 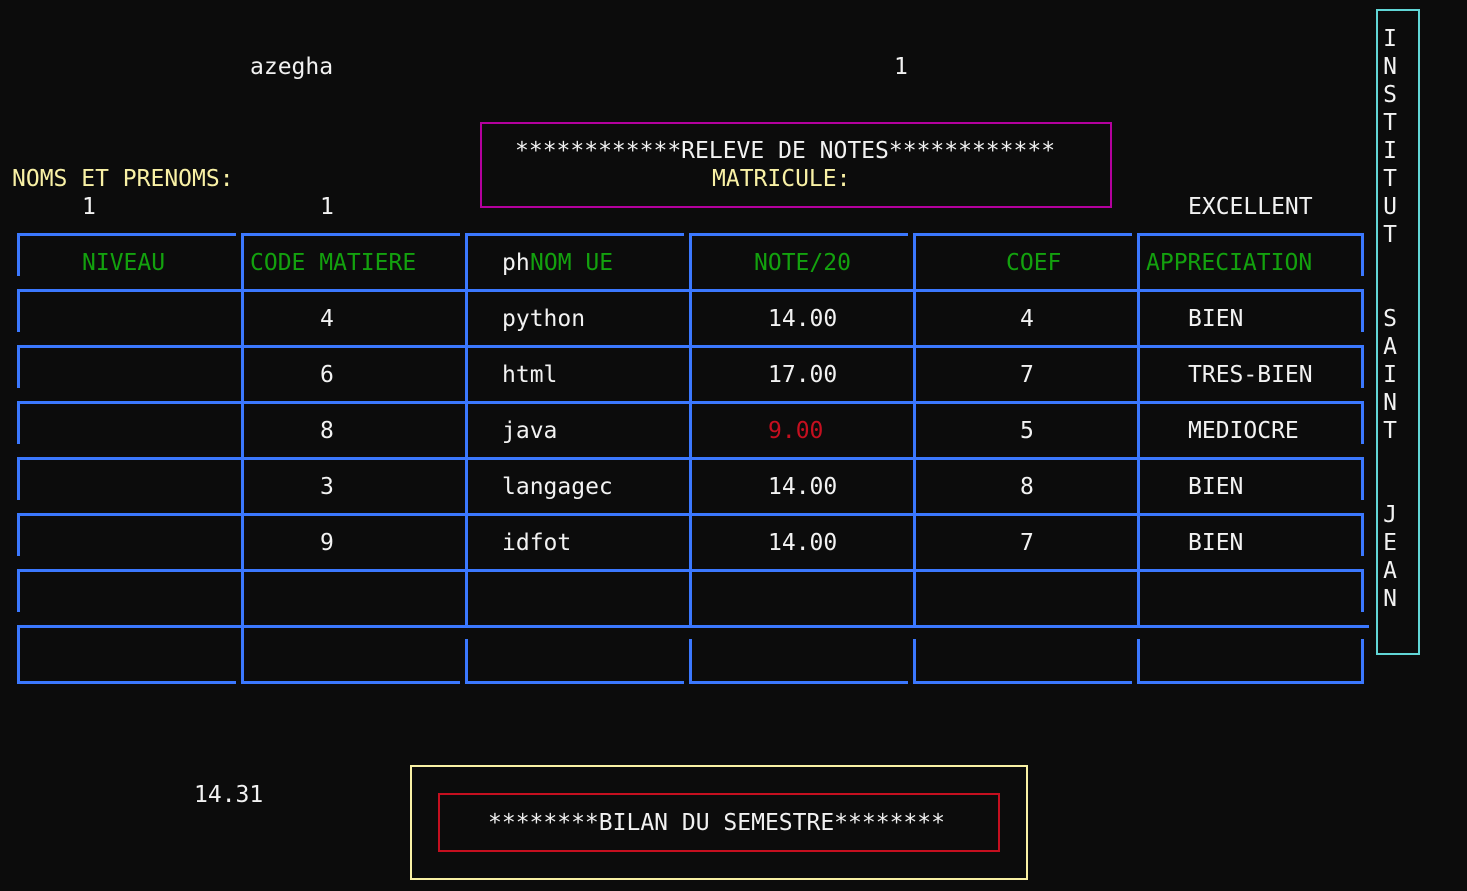 I want to click on average-value: 14.31, so click(x=229, y=795).